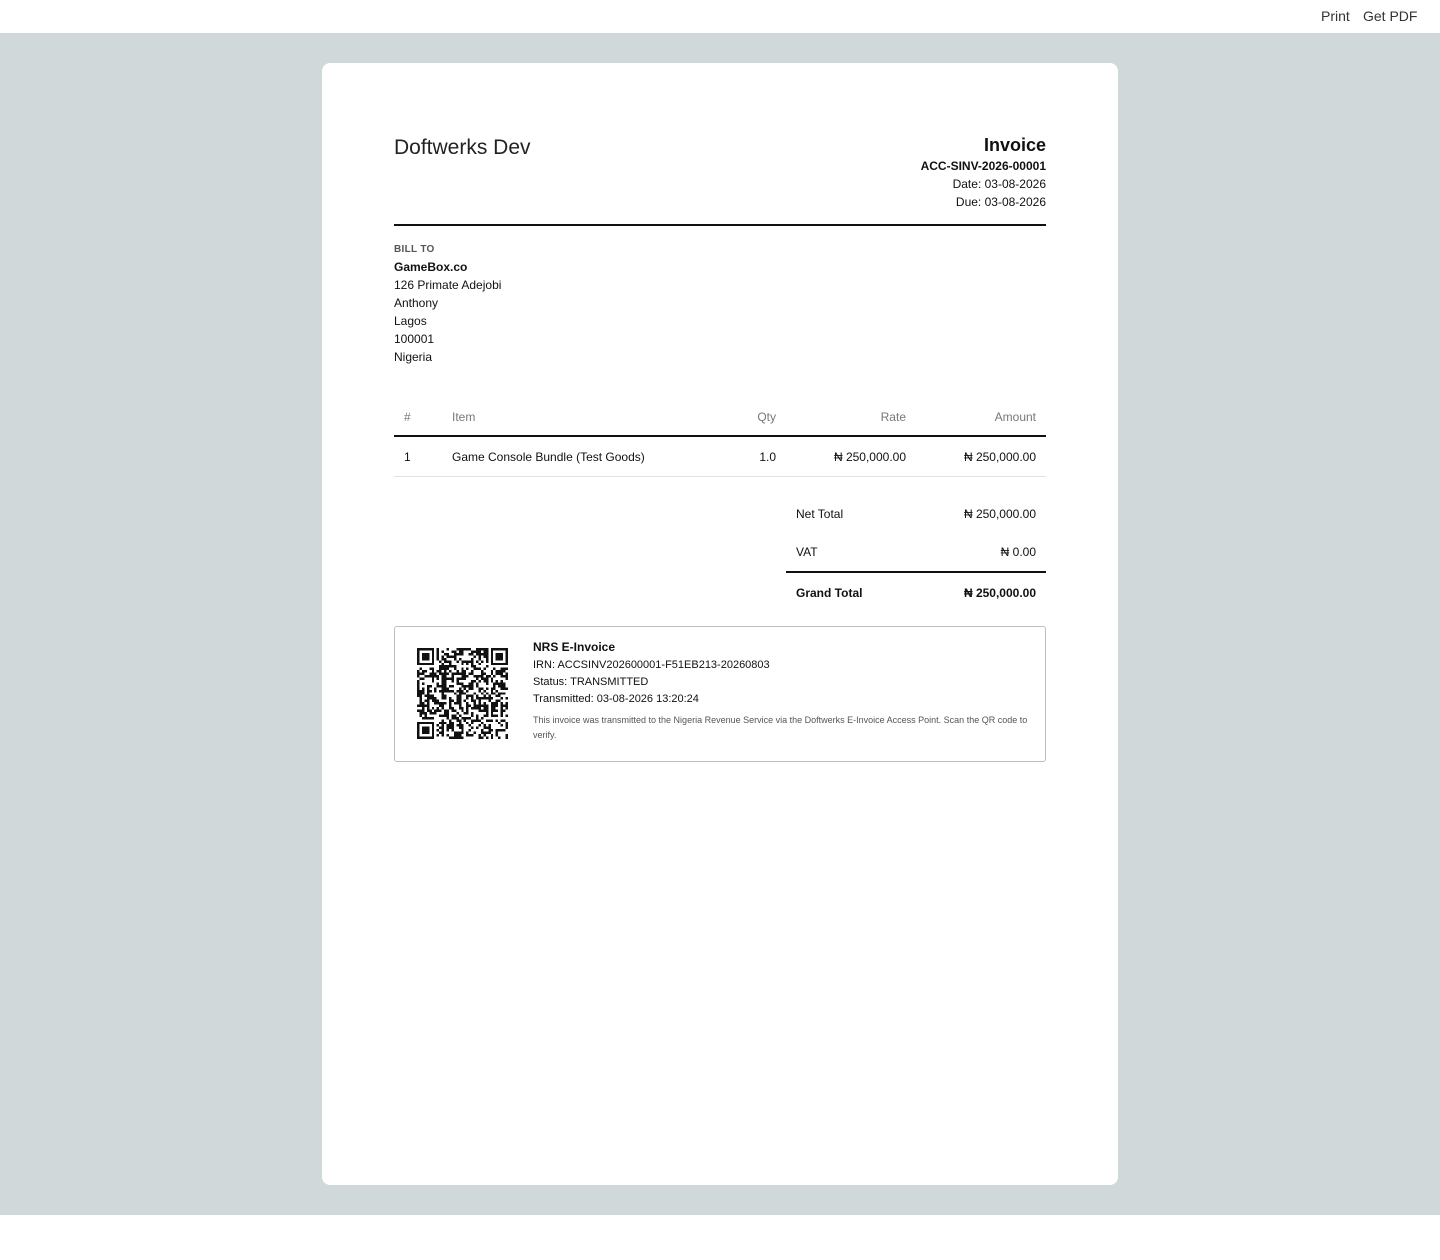  I want to click on vat-value: ₦ 0.00, so click(1018, 552).